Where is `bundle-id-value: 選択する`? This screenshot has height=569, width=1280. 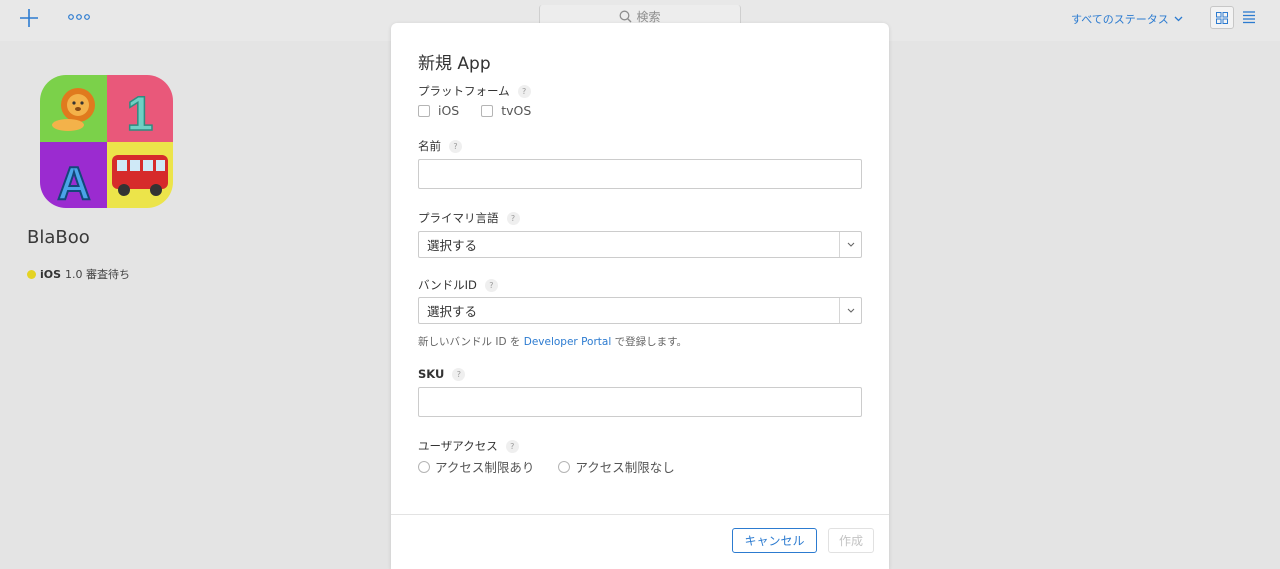 bundle-id-value: 選択する is located at coordinates (452, 311).